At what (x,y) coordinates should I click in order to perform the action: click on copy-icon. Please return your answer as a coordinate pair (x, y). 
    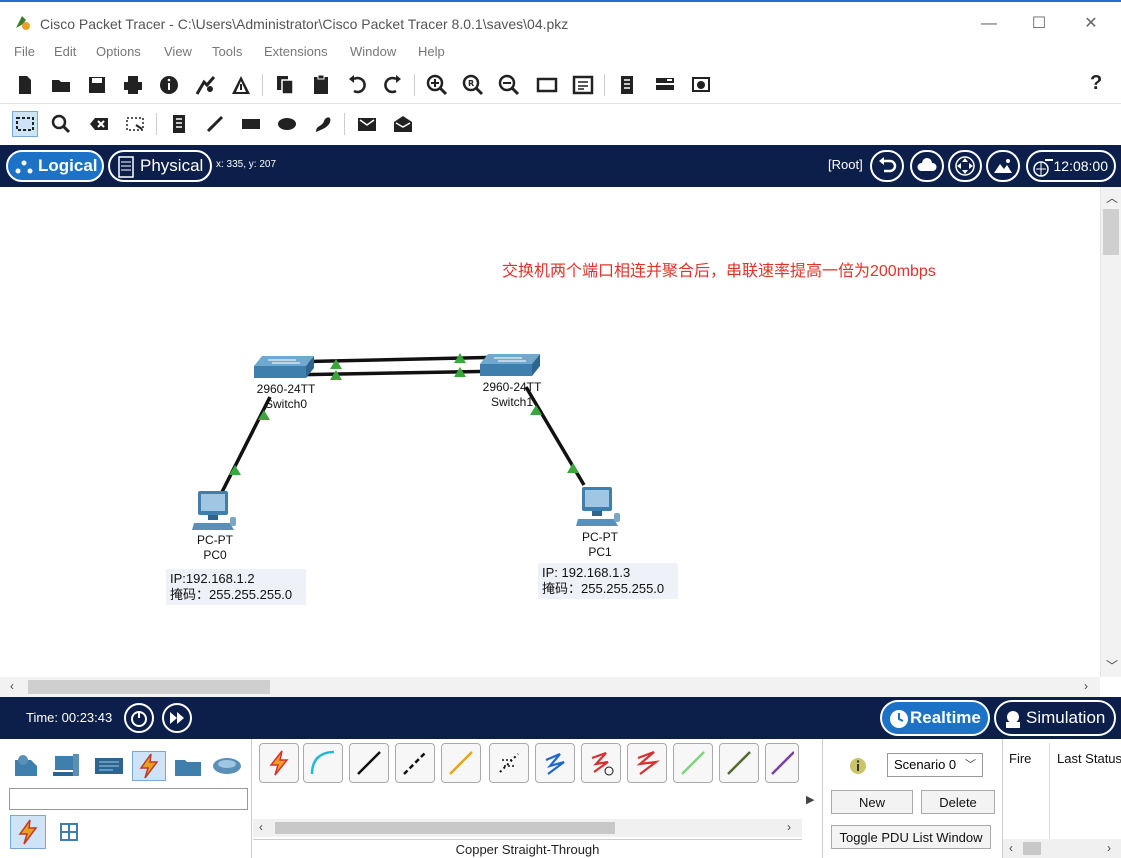
    Looking at the image, I should click on (285, 85).